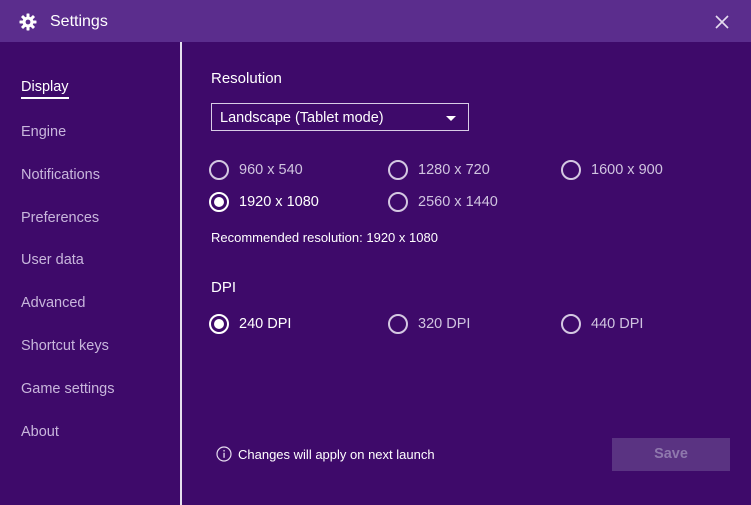  Describe the element at coordinates (451, 118) in the screenshot. I see `caret-down-icon` at that location.